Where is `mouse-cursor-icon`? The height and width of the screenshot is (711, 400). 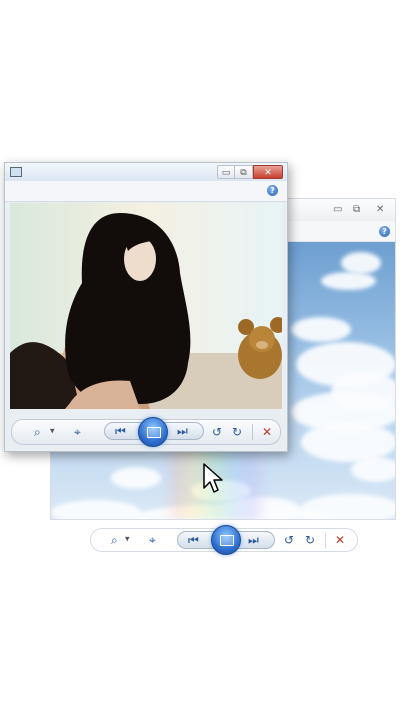 mouse-cursor-icon is located at coordinates (213, 478).